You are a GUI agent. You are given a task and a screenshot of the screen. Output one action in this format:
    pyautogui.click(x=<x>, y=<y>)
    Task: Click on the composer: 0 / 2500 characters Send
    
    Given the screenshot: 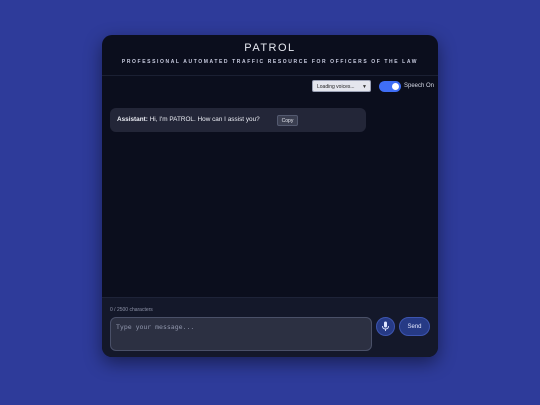 What is the action you would take?
    pyautogui.click(x=270, y=327)
    